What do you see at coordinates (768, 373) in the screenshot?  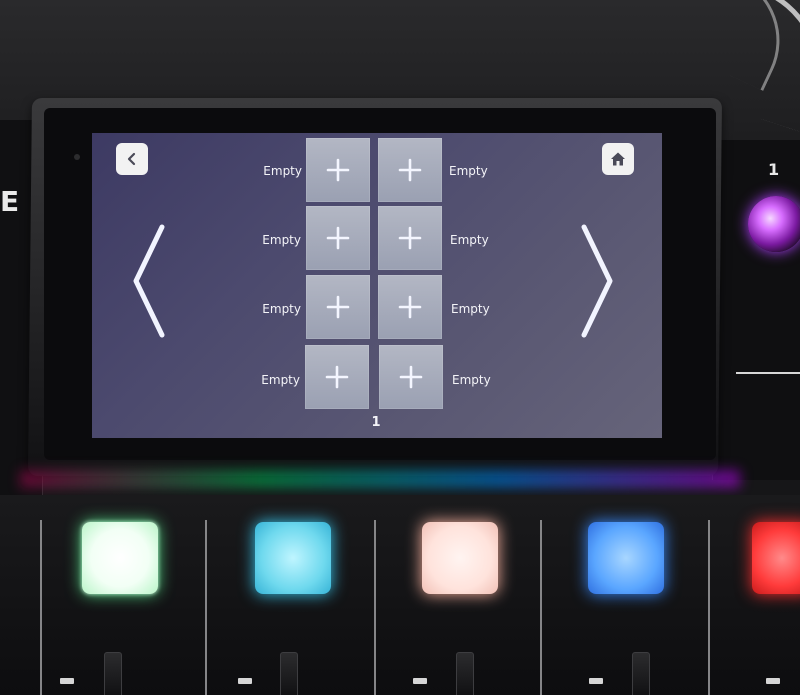 I see `panel-divider` at bounding box center [768, 373].